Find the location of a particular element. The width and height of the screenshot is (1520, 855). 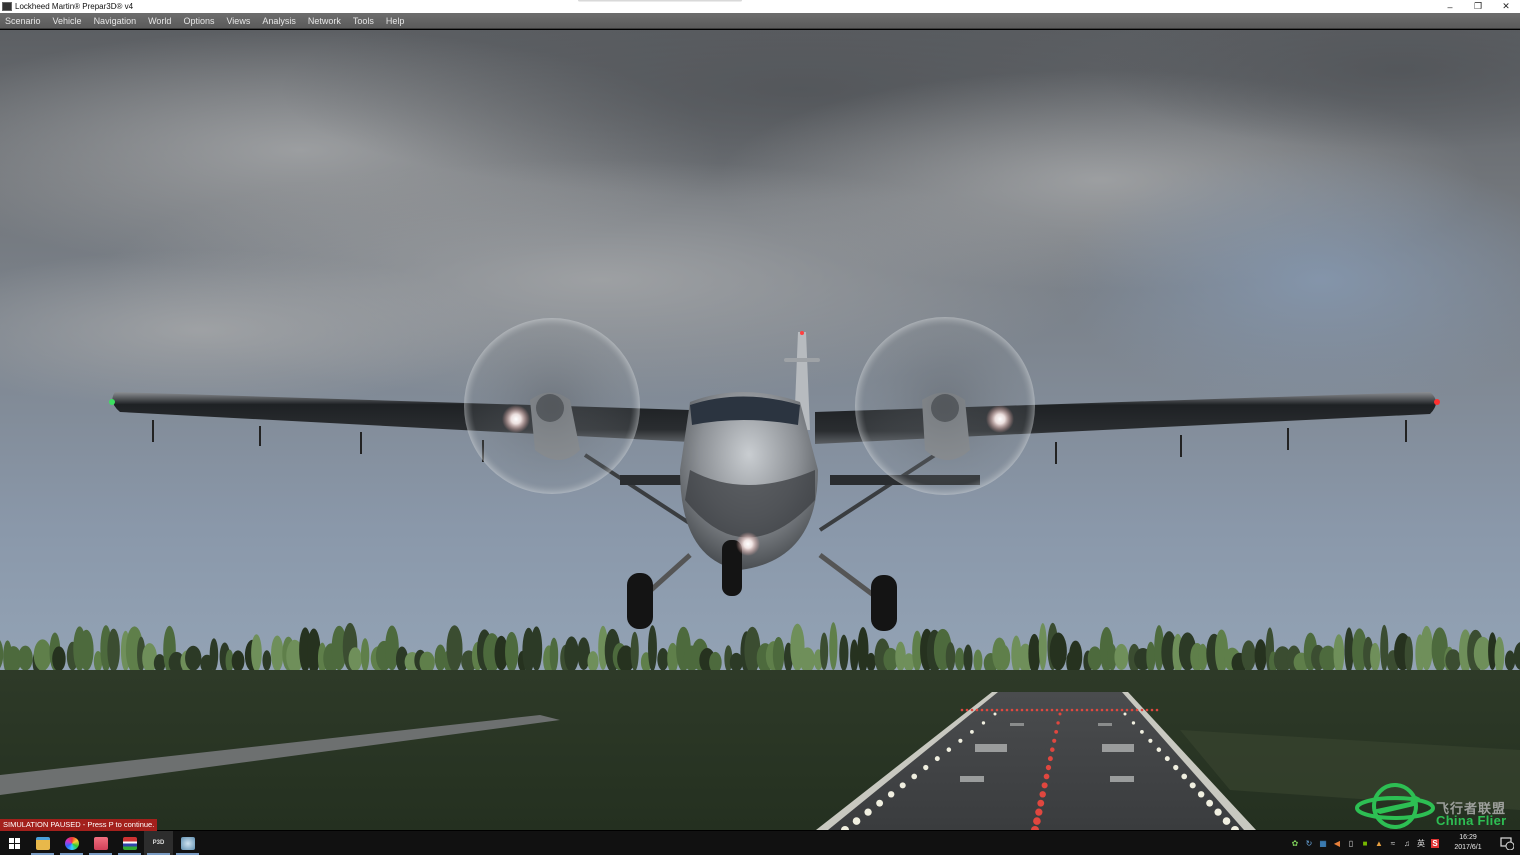

menu-network: Network is located at coordinates (324, 21).